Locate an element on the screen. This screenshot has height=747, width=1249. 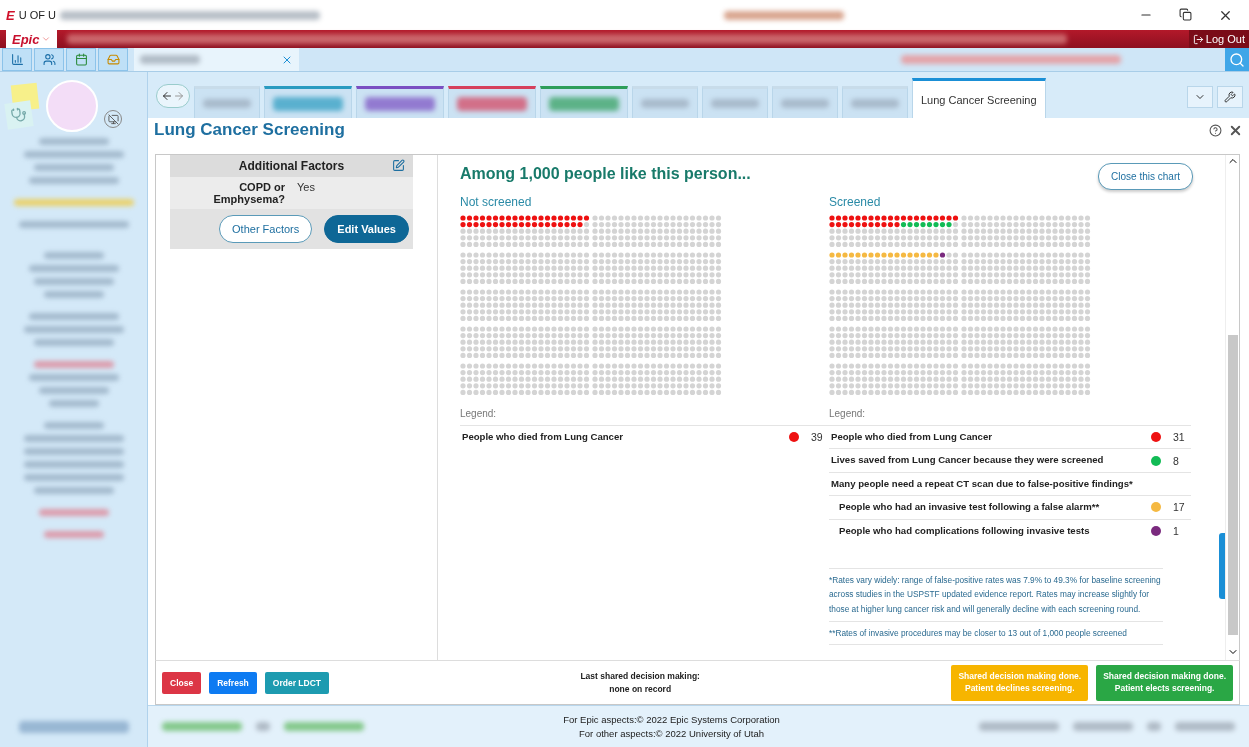
wrench-button is located at coordinates (1230, 97).